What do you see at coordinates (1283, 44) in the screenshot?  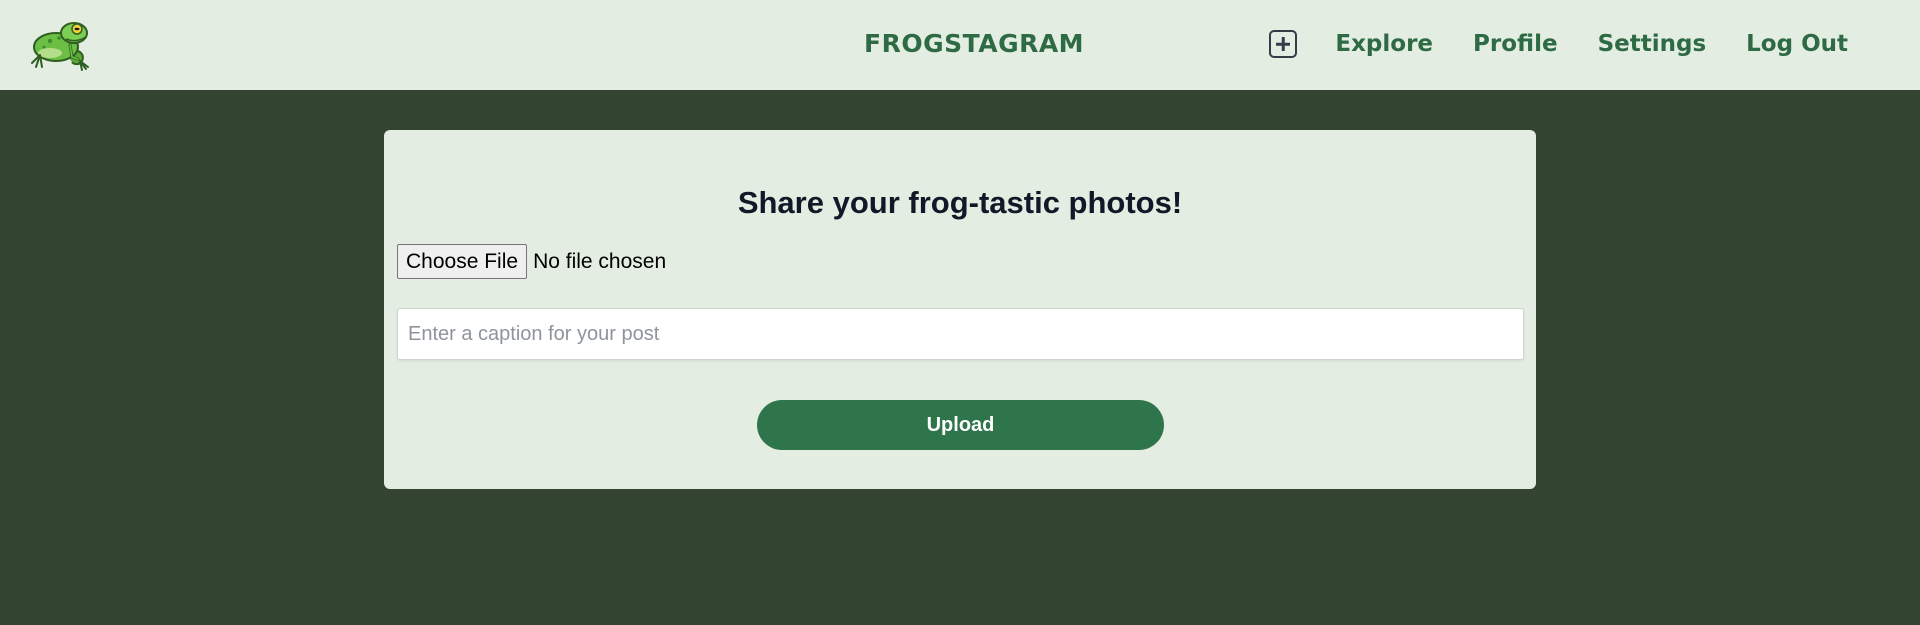 I see `plus-square-icon` at bounding box center [1283, 44].